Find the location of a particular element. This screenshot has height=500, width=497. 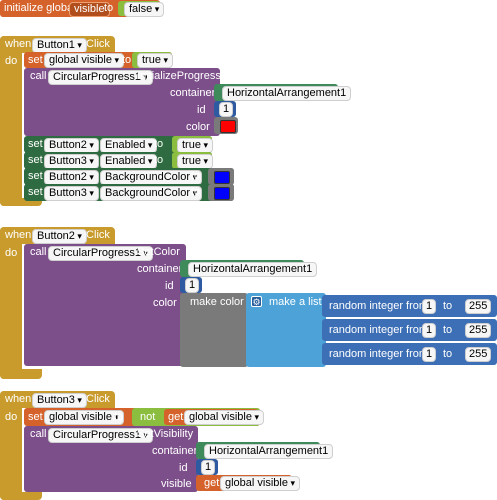

set-button2-enabled-block: set Button2 Enabled to true is located at coordinates (118, 144).